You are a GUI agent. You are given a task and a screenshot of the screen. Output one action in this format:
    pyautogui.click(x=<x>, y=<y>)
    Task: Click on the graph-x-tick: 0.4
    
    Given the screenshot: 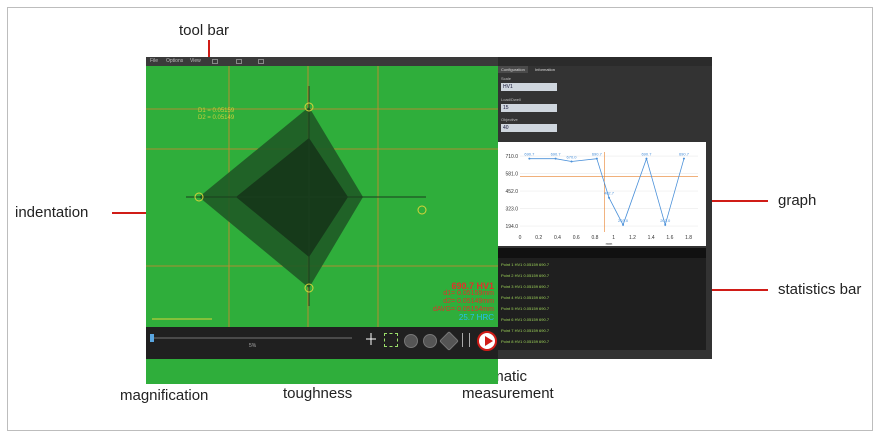 What is the action you would take?
    pyautogui.click(x=557, y=238)
    